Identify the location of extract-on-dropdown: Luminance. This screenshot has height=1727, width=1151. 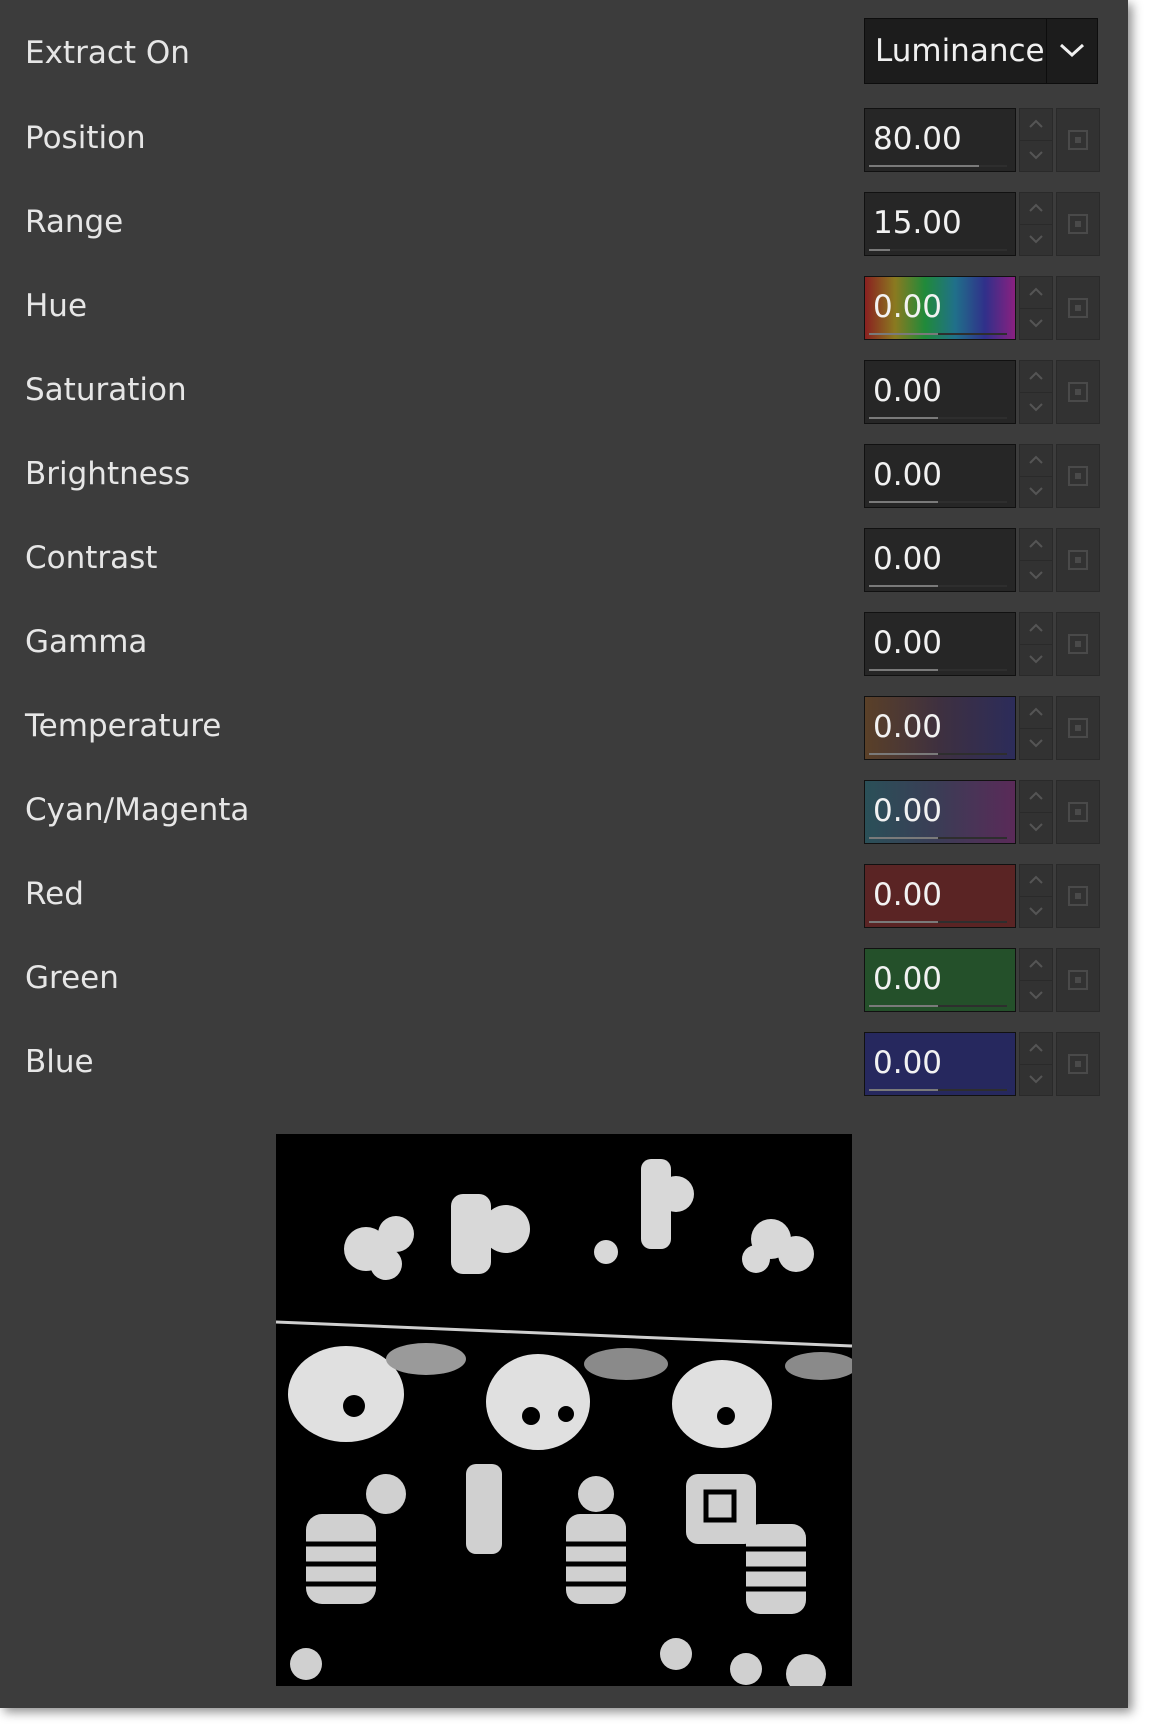
(981, 51).